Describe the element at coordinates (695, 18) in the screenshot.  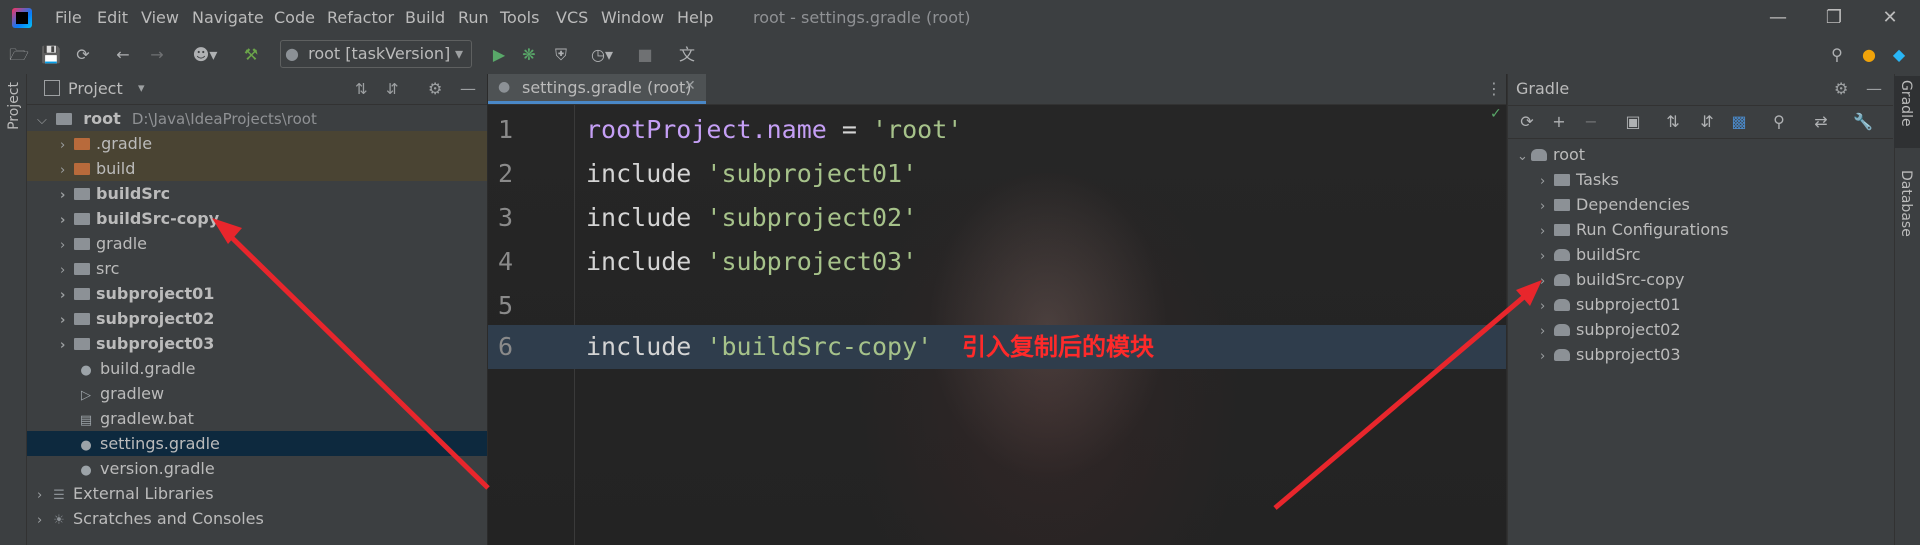
I see `menu-help: Help` at that location.